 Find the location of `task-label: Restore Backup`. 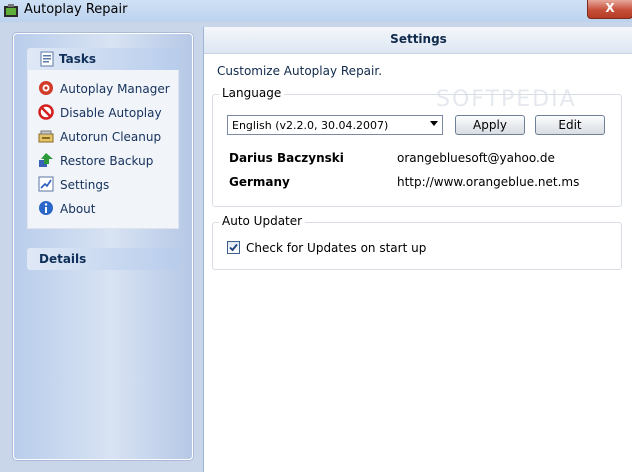

task-label: Restore Backup is located at coordinates (107, 161).